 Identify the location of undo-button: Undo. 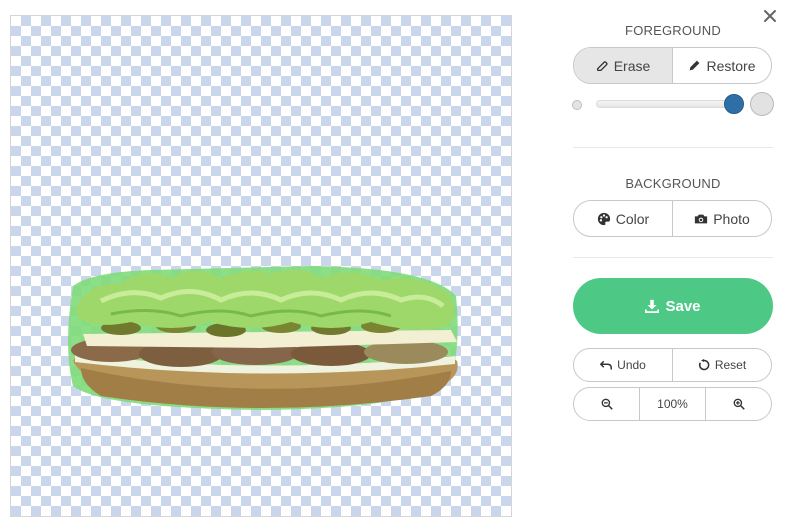
(623, 365).